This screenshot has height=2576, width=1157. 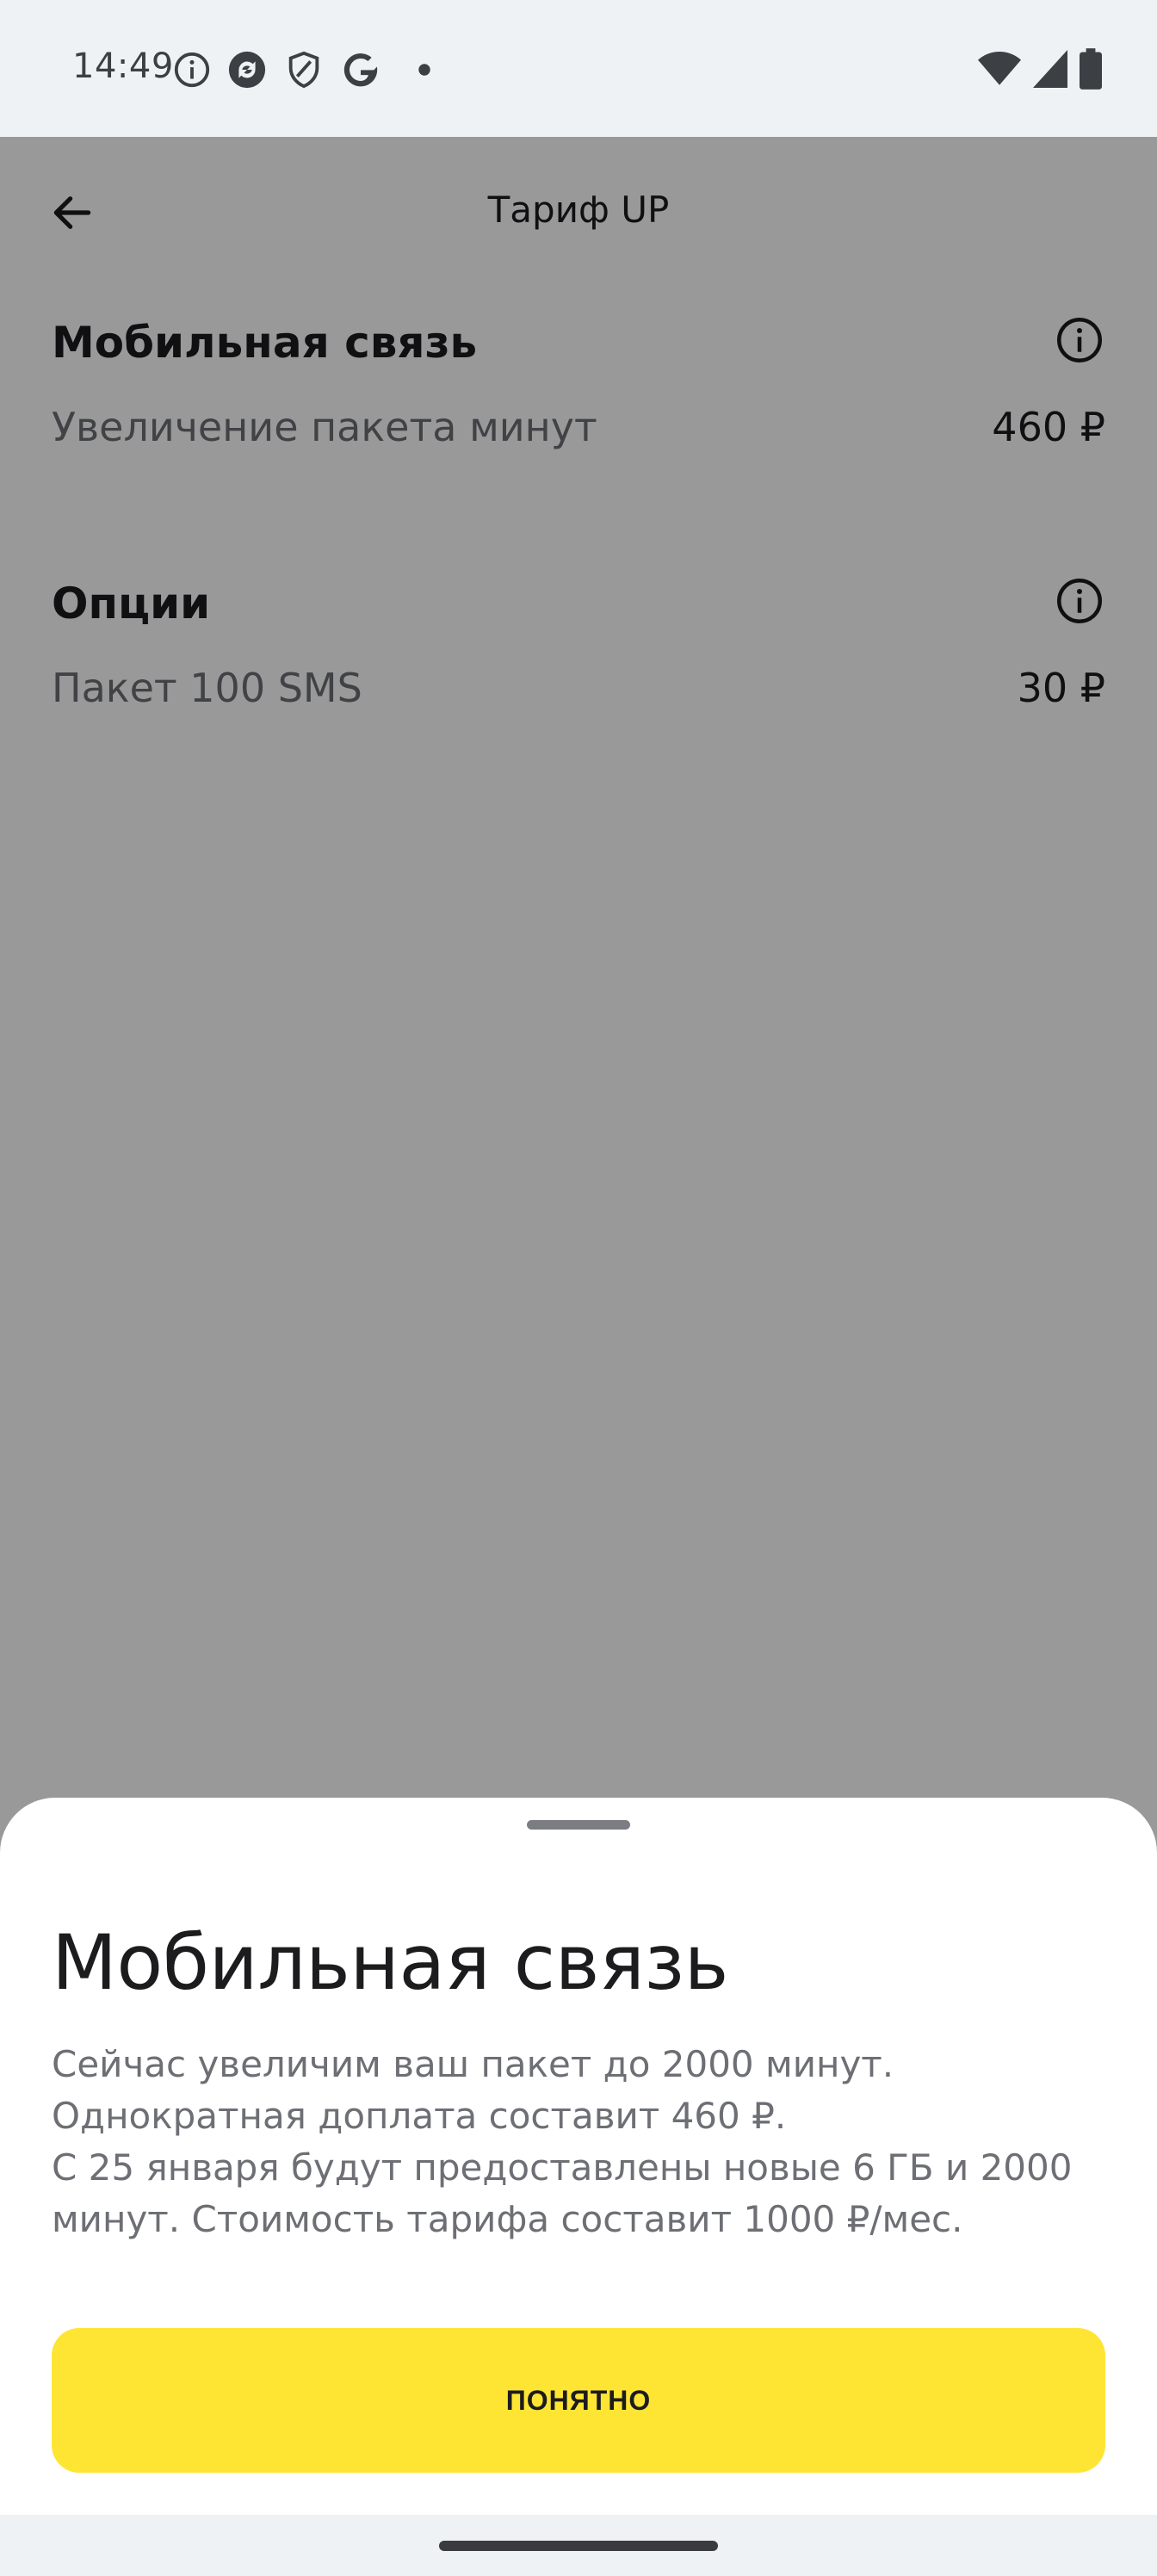 I want to click on navigation-bar, so click(x=579, y=2546).